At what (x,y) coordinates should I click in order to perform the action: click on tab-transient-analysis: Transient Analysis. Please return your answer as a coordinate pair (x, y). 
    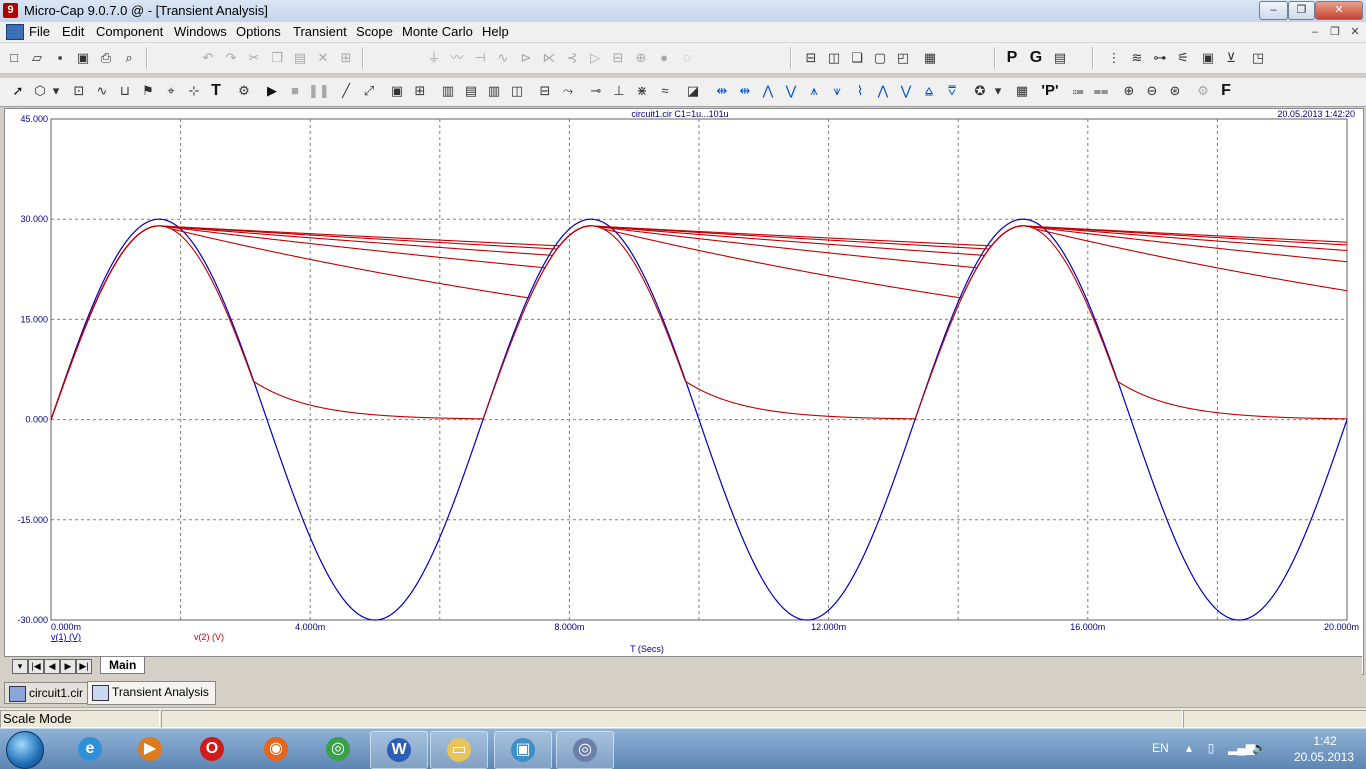
    Looking at the image, I should click on (151, 693).